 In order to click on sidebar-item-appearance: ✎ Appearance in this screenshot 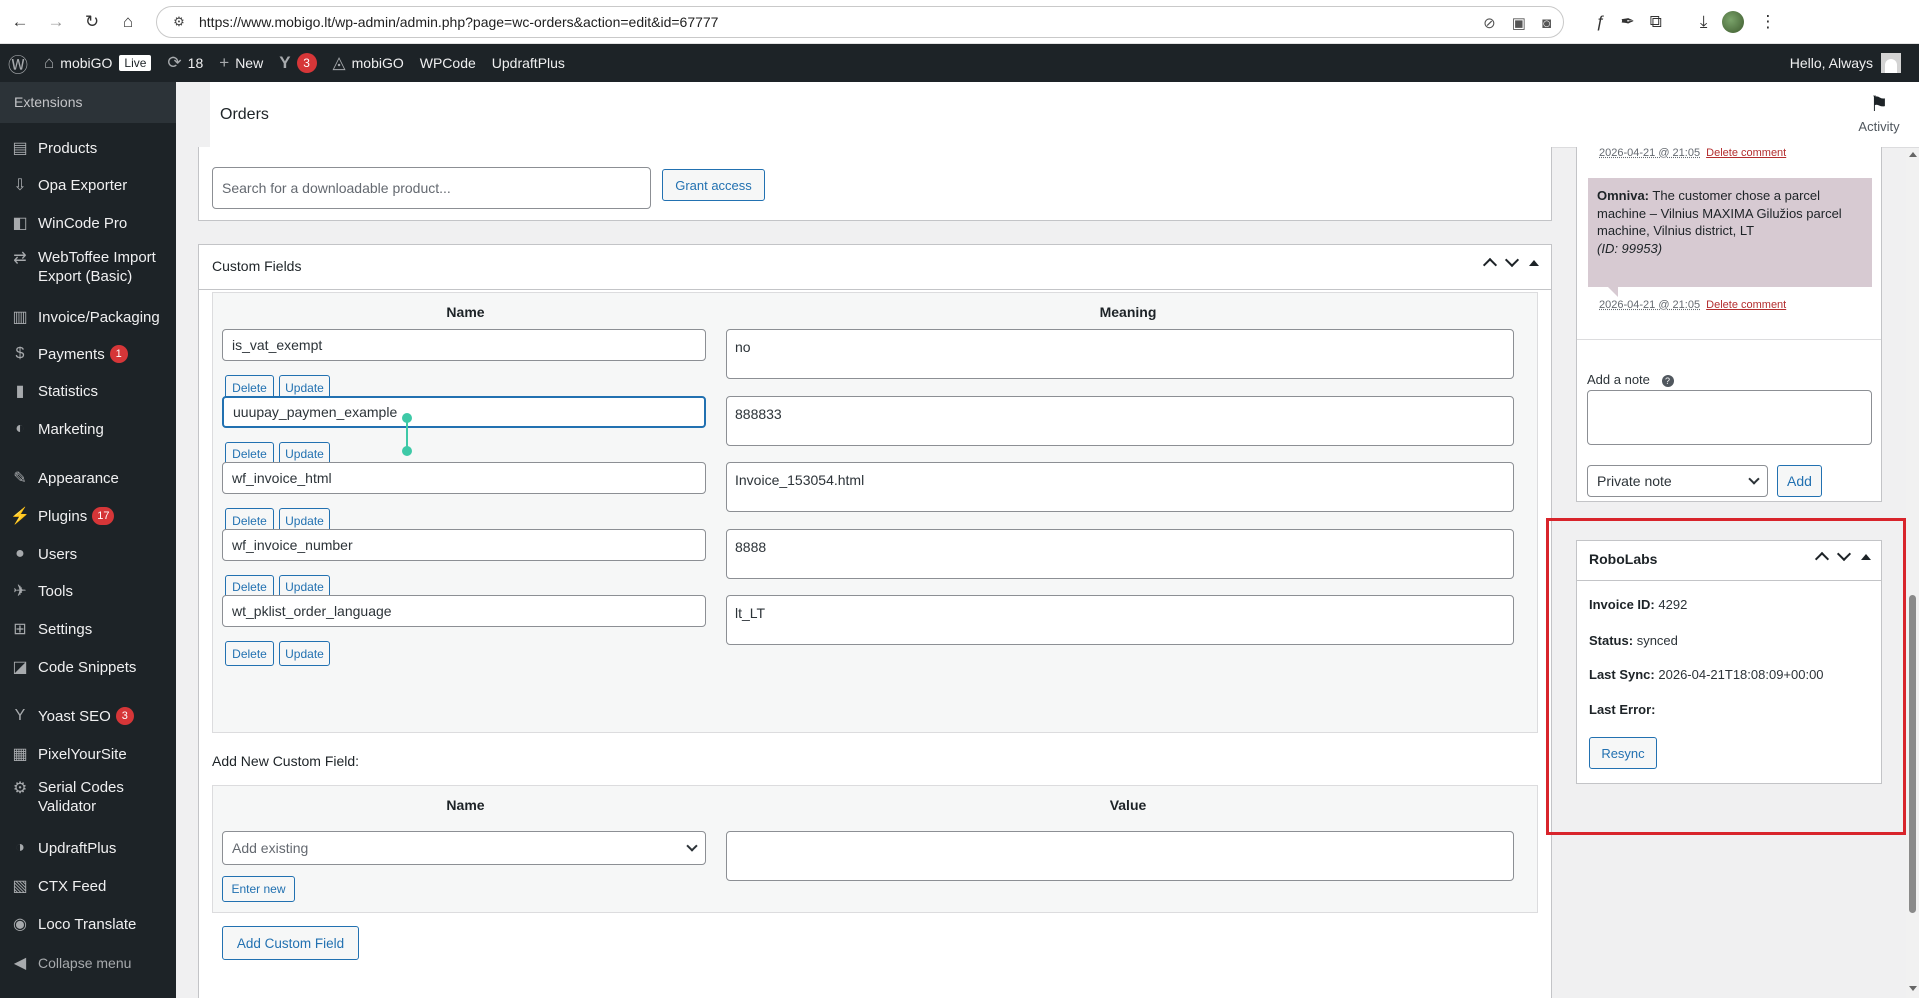, I will do `click(88, 478)`.